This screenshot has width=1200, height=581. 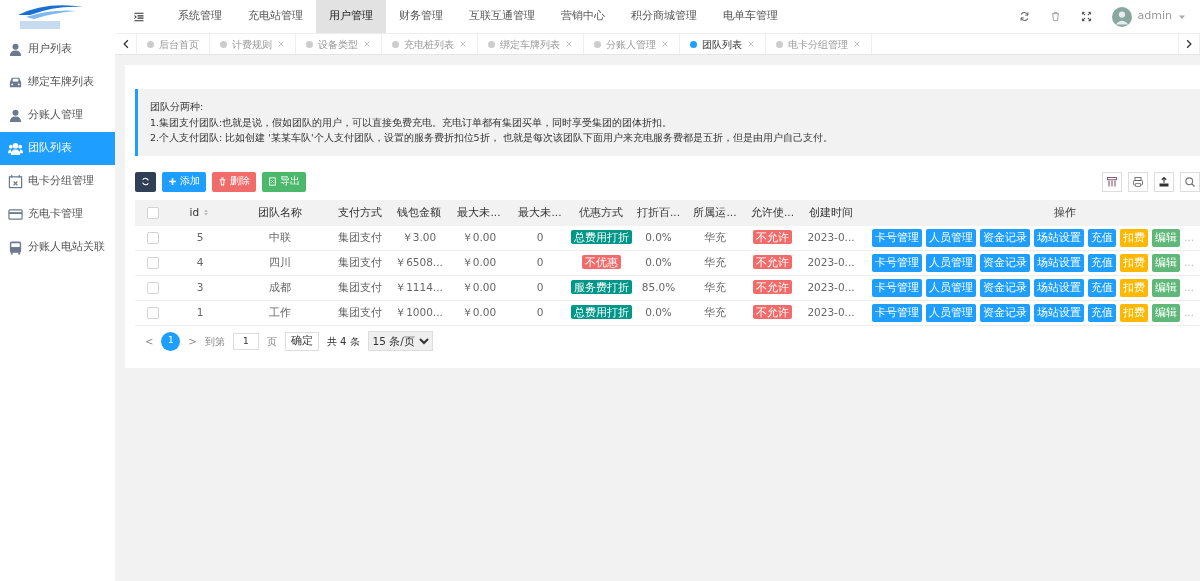 What do you see at coordinates (339, 44) in the screenshot?
I see `page-tab: 设备类型` at bounding box center [339, 44].